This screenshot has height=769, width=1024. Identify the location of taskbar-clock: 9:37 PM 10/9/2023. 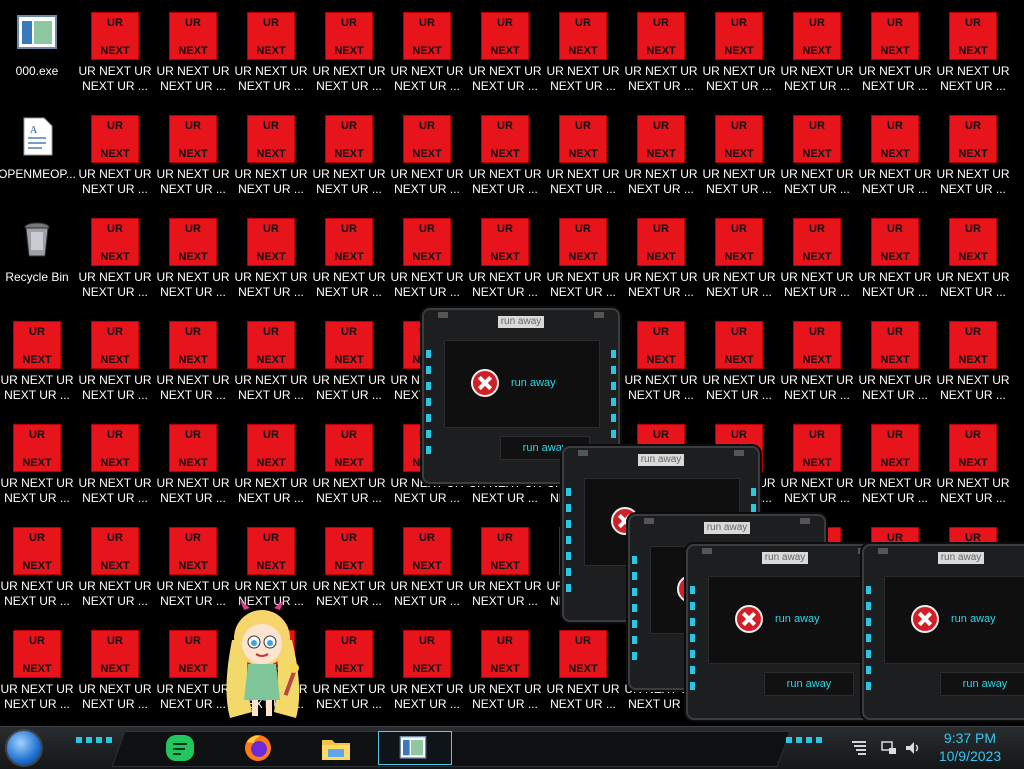
(970, 747).